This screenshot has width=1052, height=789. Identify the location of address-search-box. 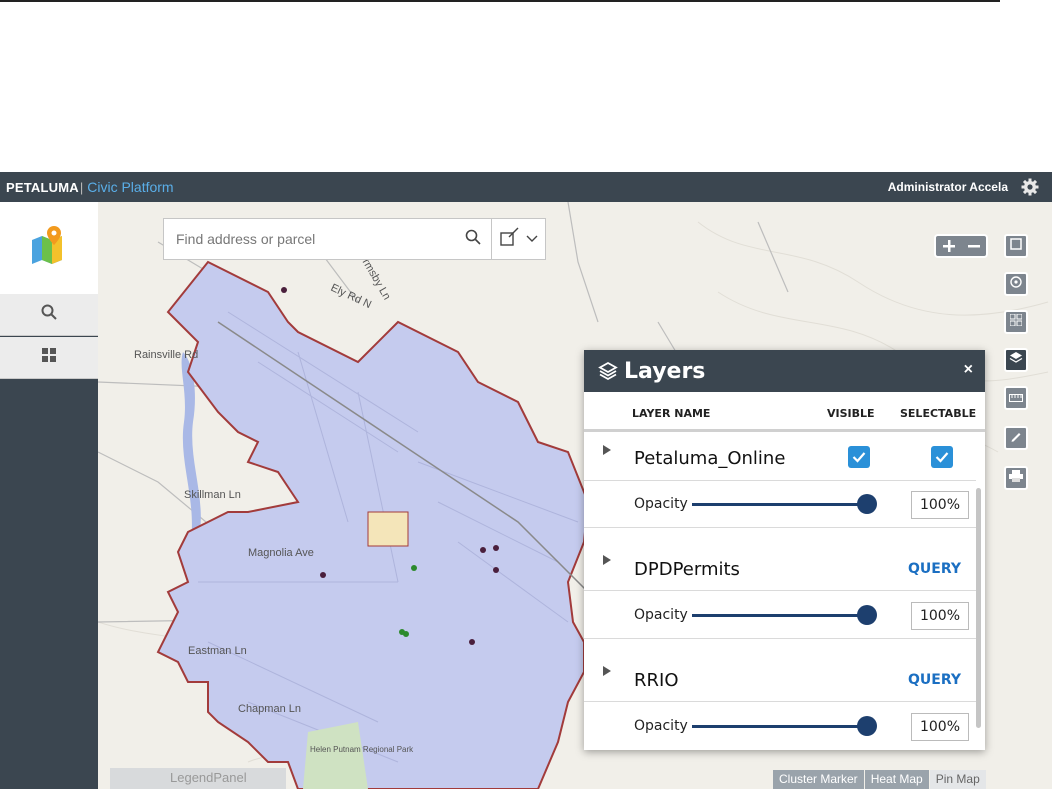
(354, 239).